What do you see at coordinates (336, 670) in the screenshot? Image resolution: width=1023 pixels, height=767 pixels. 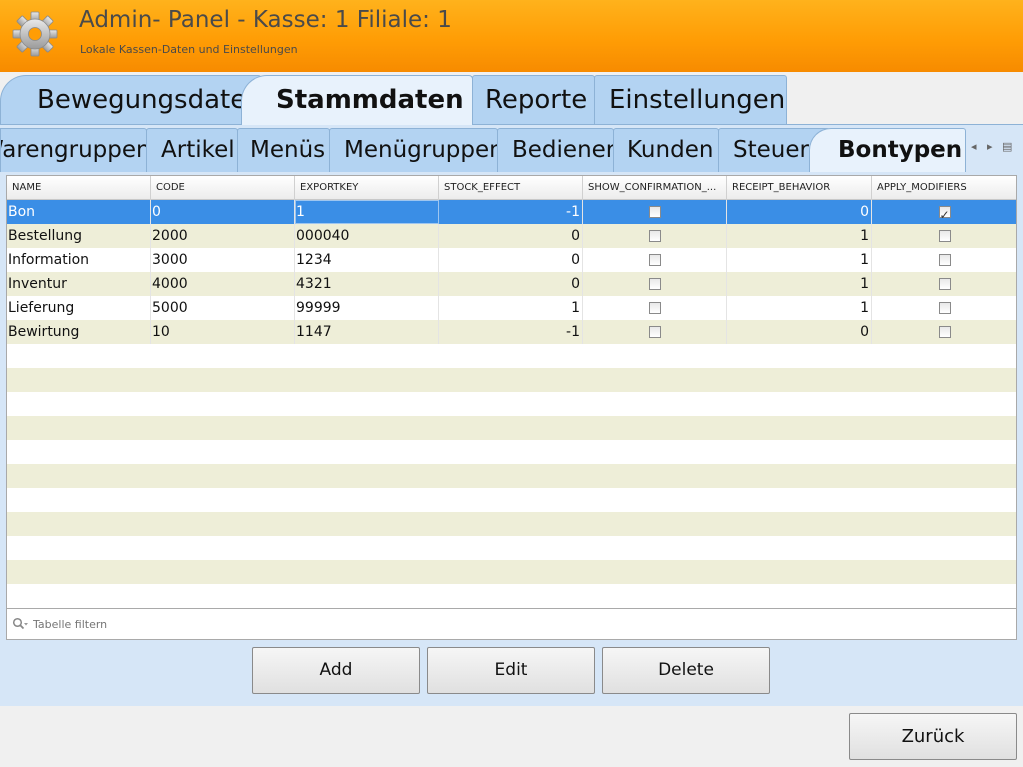 I see `add-button: Add` at bounding box center [336, 670].